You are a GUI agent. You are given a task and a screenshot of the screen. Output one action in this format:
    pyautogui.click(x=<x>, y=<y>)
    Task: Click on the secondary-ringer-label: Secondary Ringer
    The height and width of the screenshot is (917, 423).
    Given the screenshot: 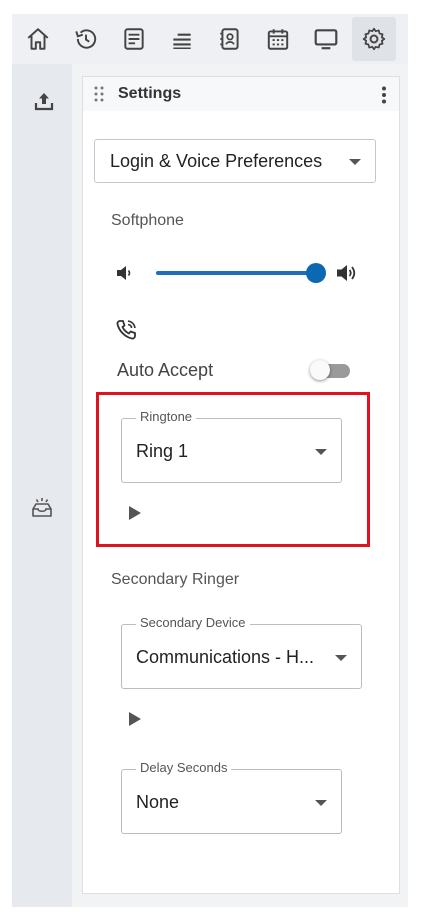 What is the action you would take?
    pyautogui.click(x=175, y=579)
    